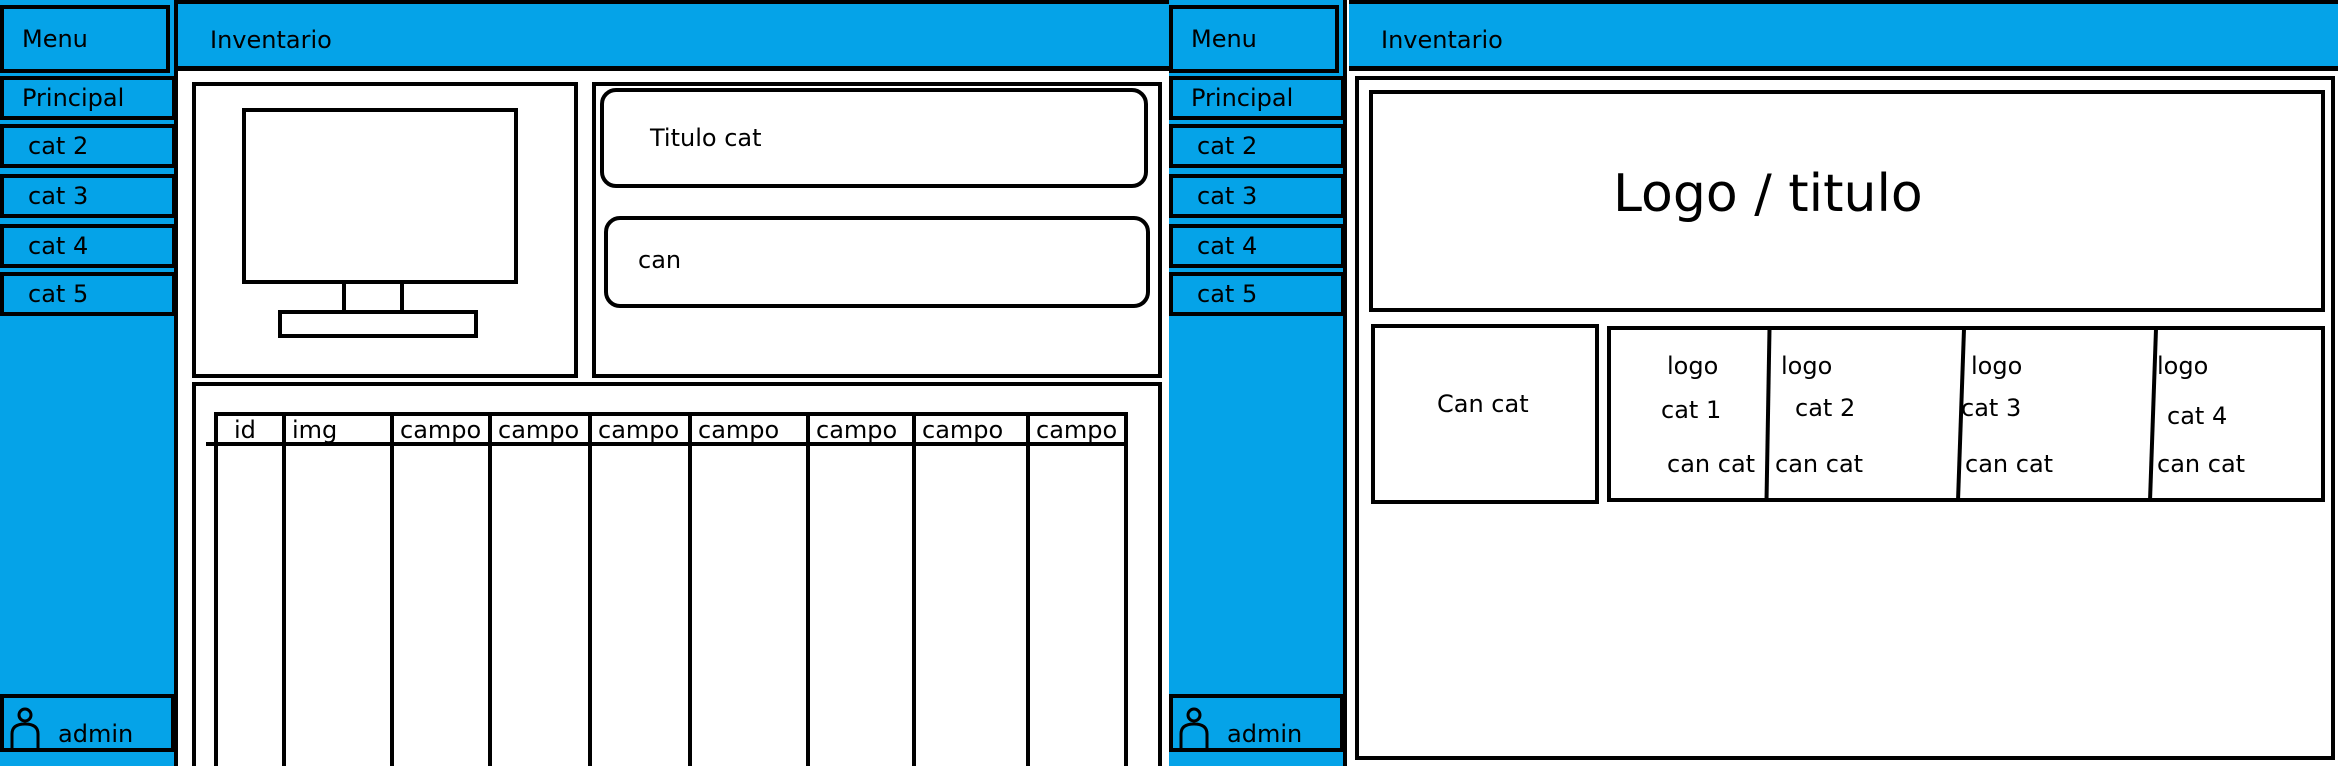 The image size is (2338, 766). I want to click on title-field: Titulo cat, so click(874, 138).